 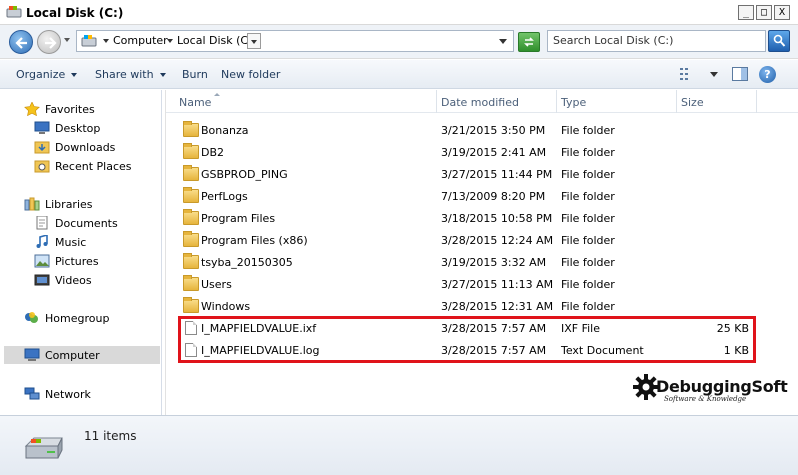 What do you see at coordinates (83, 166) in the screenshot?
I see `nav-recent-places: Recent Places` at bounding box center [83, 166].